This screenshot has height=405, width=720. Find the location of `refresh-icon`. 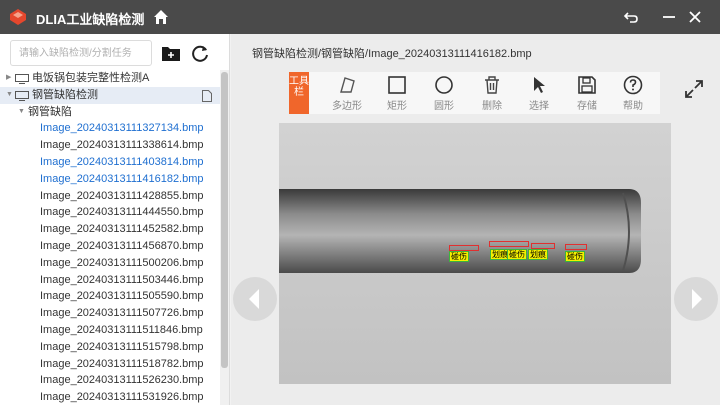

refresh-icon is located at coordinates (200, 53).